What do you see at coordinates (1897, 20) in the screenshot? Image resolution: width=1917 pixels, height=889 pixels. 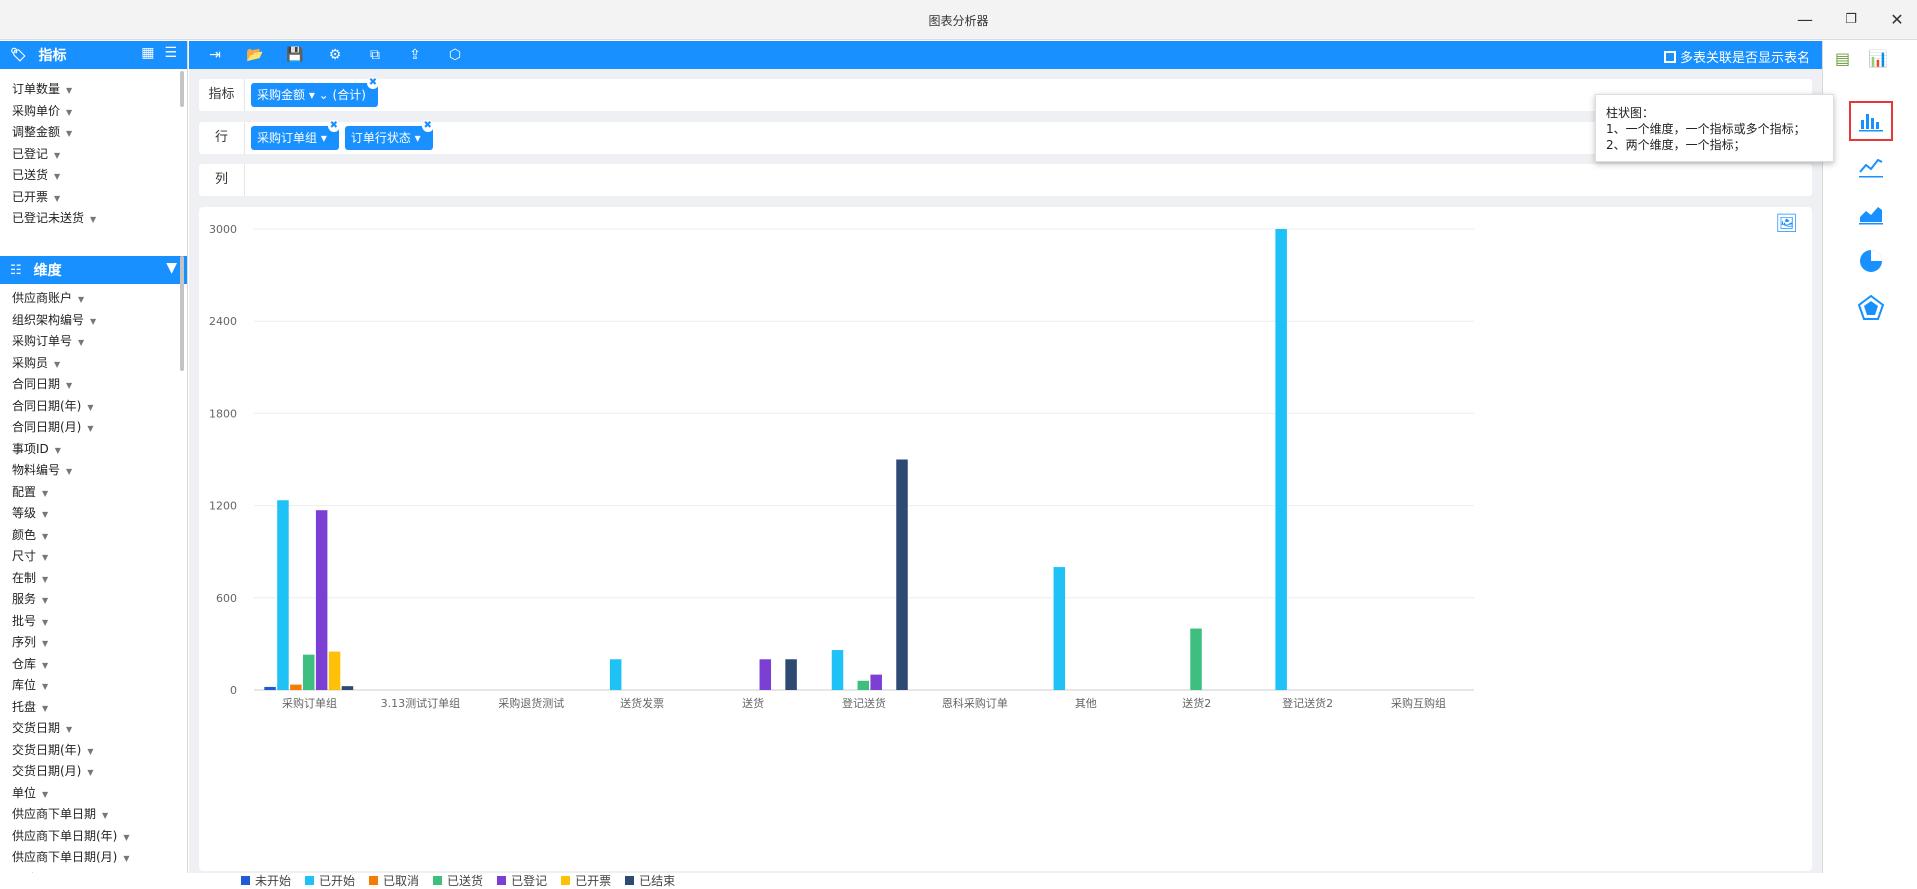 I see `close-button: ✕` at bounding box center [1897, 20].